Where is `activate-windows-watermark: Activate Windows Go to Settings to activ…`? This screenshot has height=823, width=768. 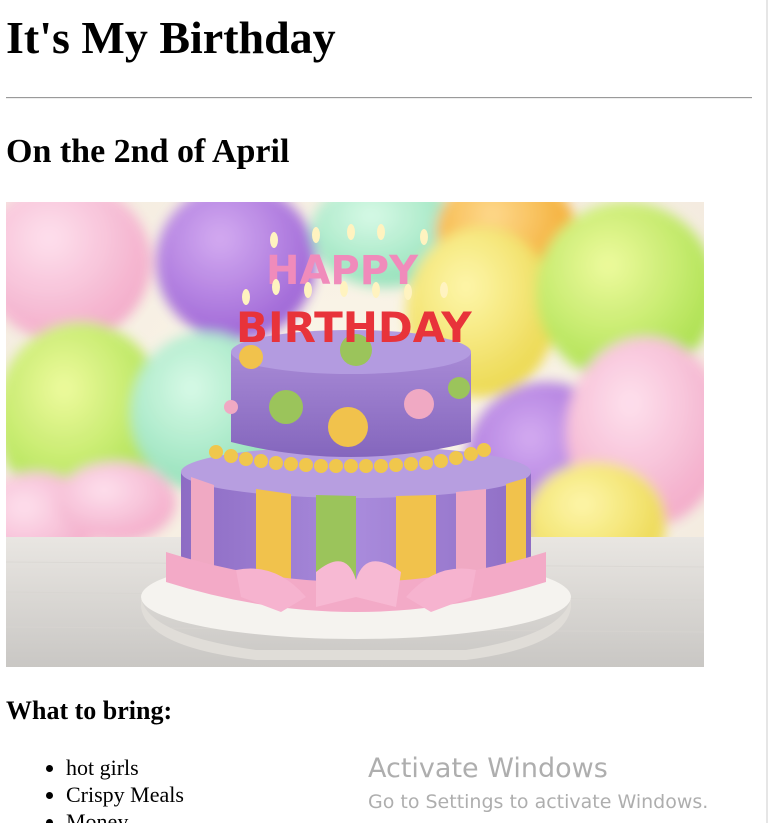 activate-windows-watermark: Activate Windows Go to Settings to activ… is located at coordinates (538, 783).